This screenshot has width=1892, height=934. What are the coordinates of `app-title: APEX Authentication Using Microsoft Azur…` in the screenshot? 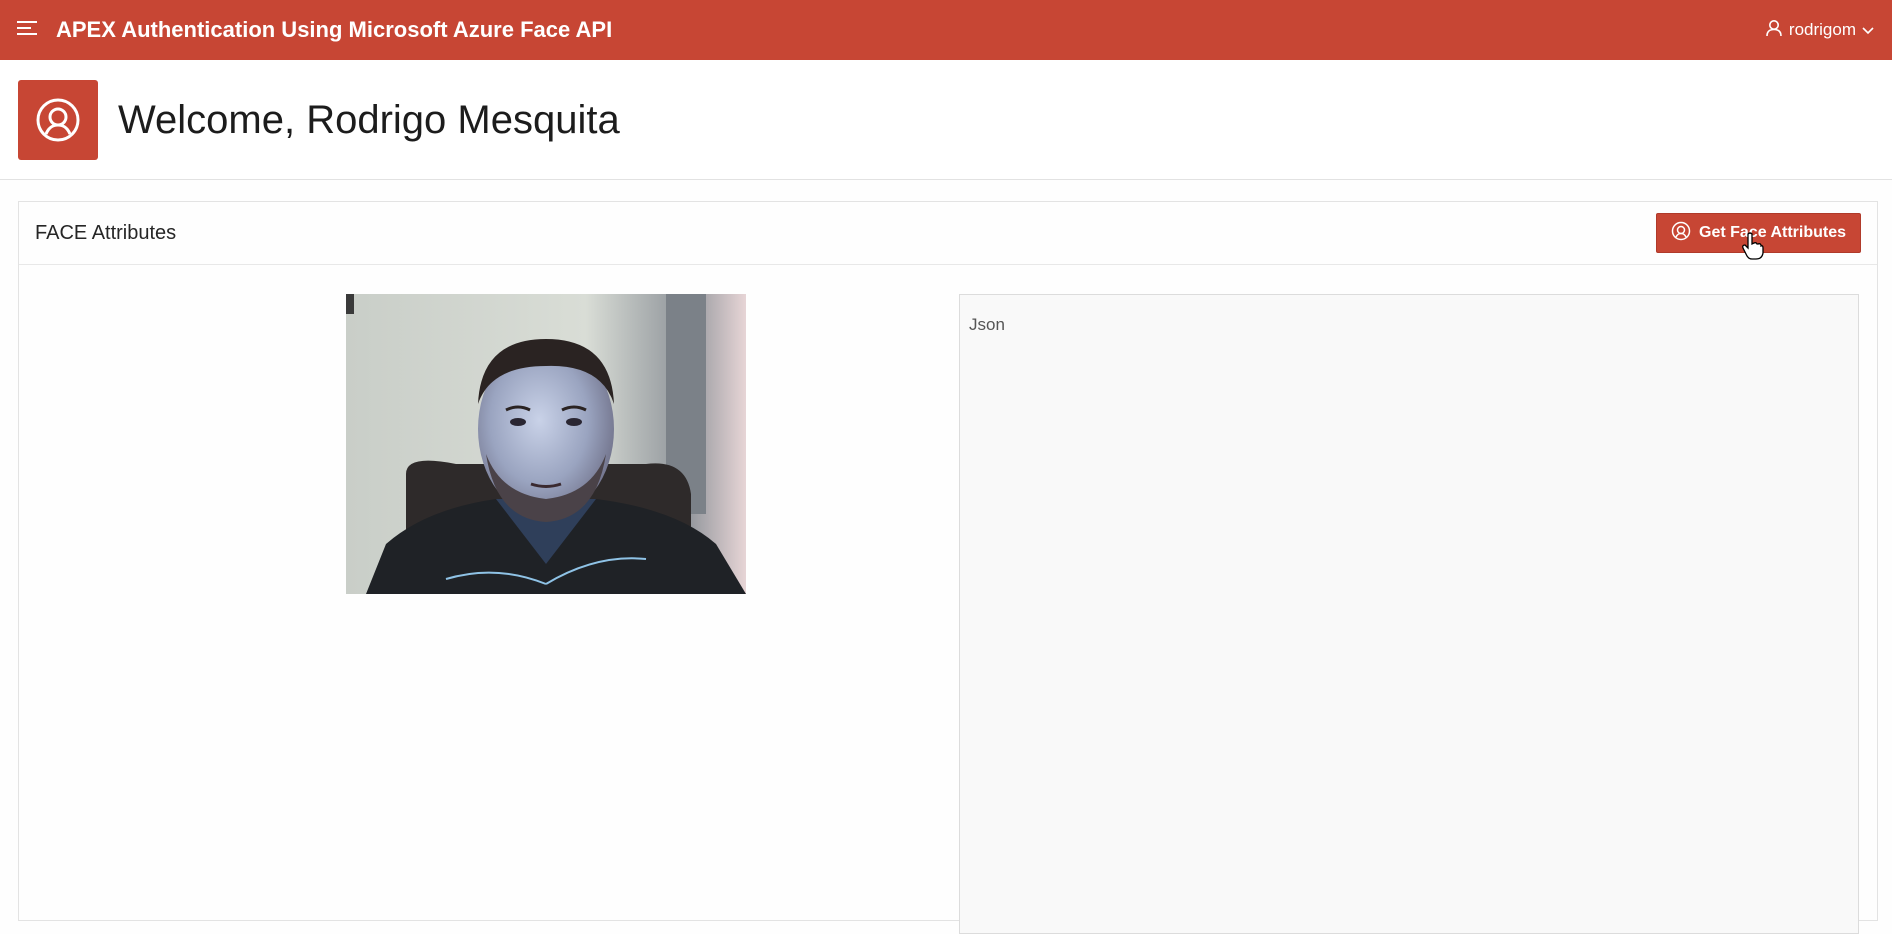 It's located at (334, 30).